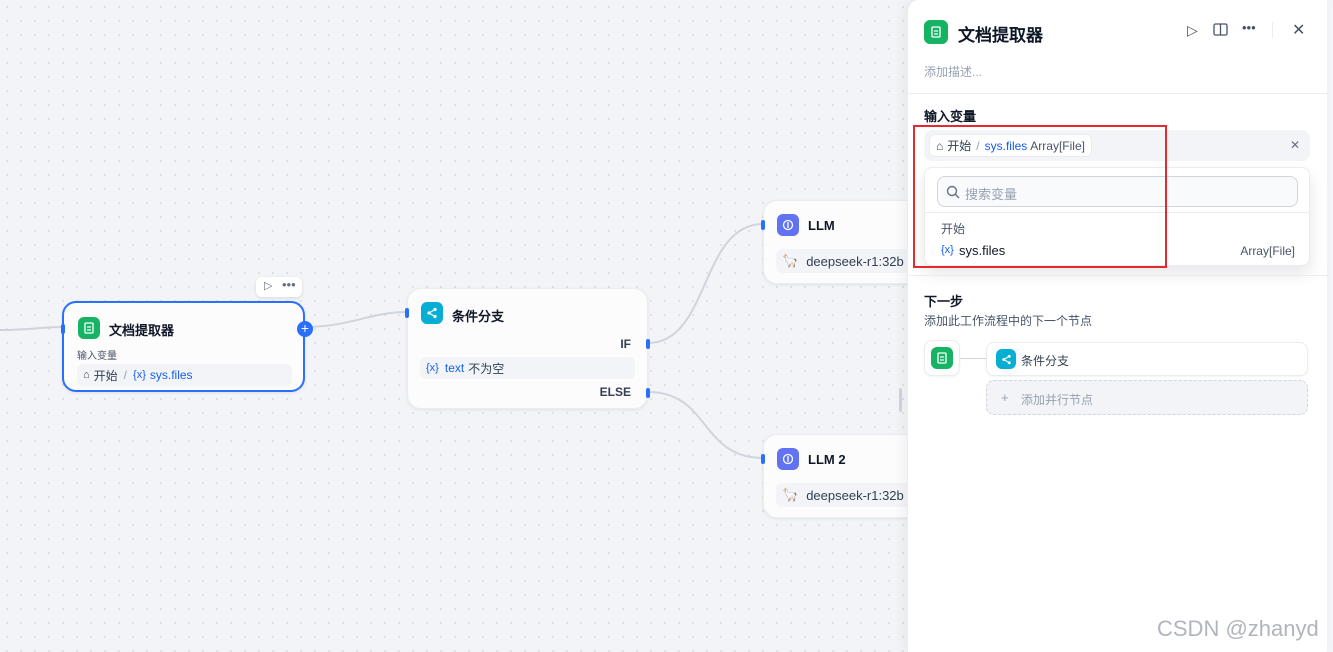 This screenshot has width=1333, height=652. I want to click on clear-icon: ✕, so click(1295, 145).